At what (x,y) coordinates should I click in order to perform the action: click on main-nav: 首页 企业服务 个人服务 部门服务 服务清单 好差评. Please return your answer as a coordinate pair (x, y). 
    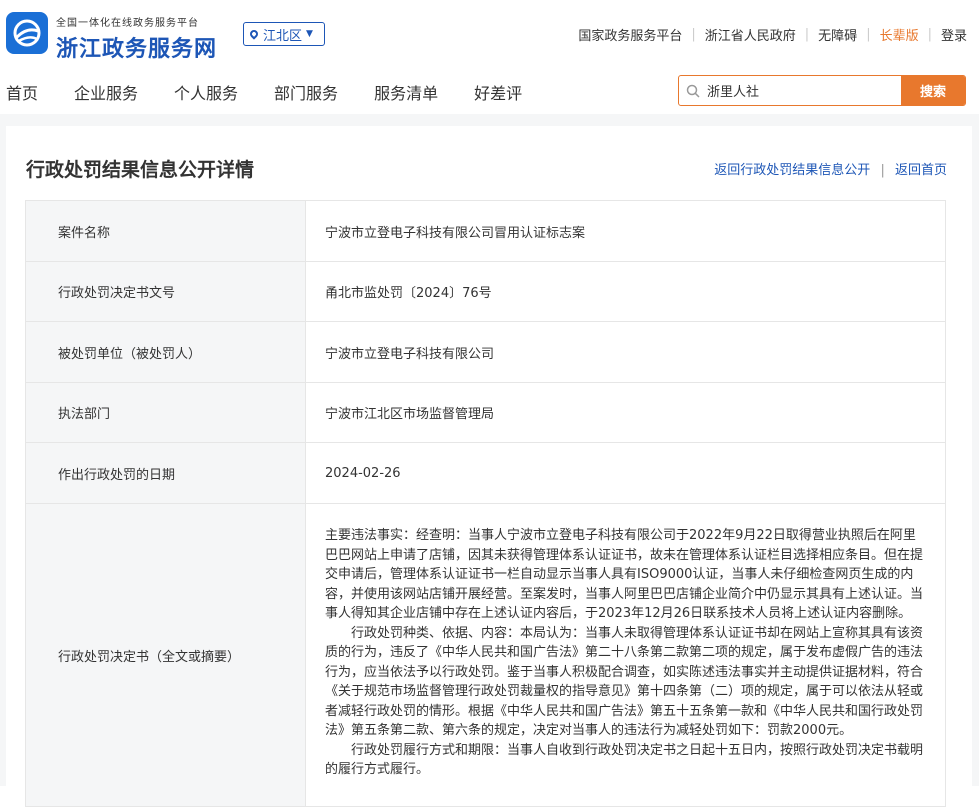
    Looking at the image, I should click on (276, 92).